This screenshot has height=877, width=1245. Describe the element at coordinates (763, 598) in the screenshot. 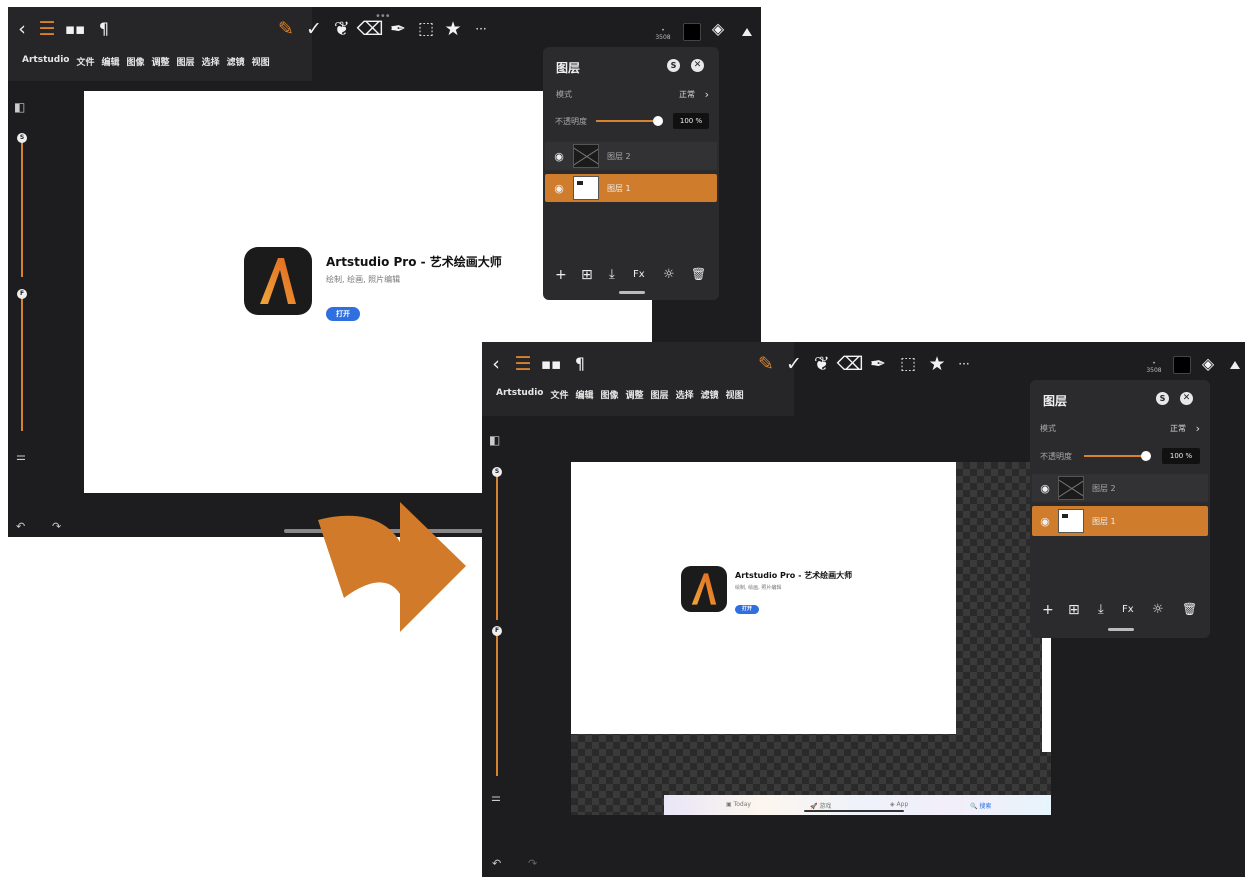

I see `drawing-canvas: Artstudio Pro - 艺术绘画大师 绘制, 绘画, 照片编辑 打开` at that location.